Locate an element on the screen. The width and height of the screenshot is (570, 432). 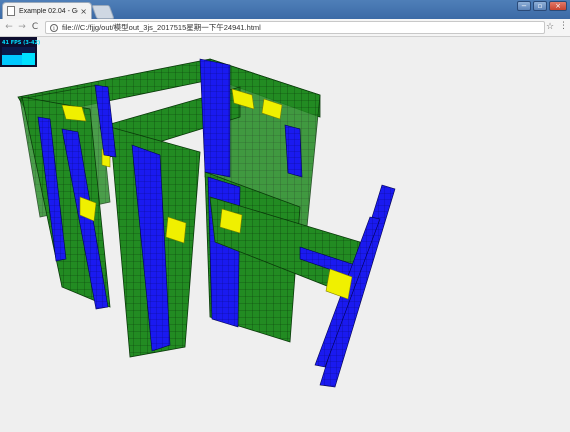
browser-tab: Example 02.04 - Geom × is located at coordinates (47, 10).